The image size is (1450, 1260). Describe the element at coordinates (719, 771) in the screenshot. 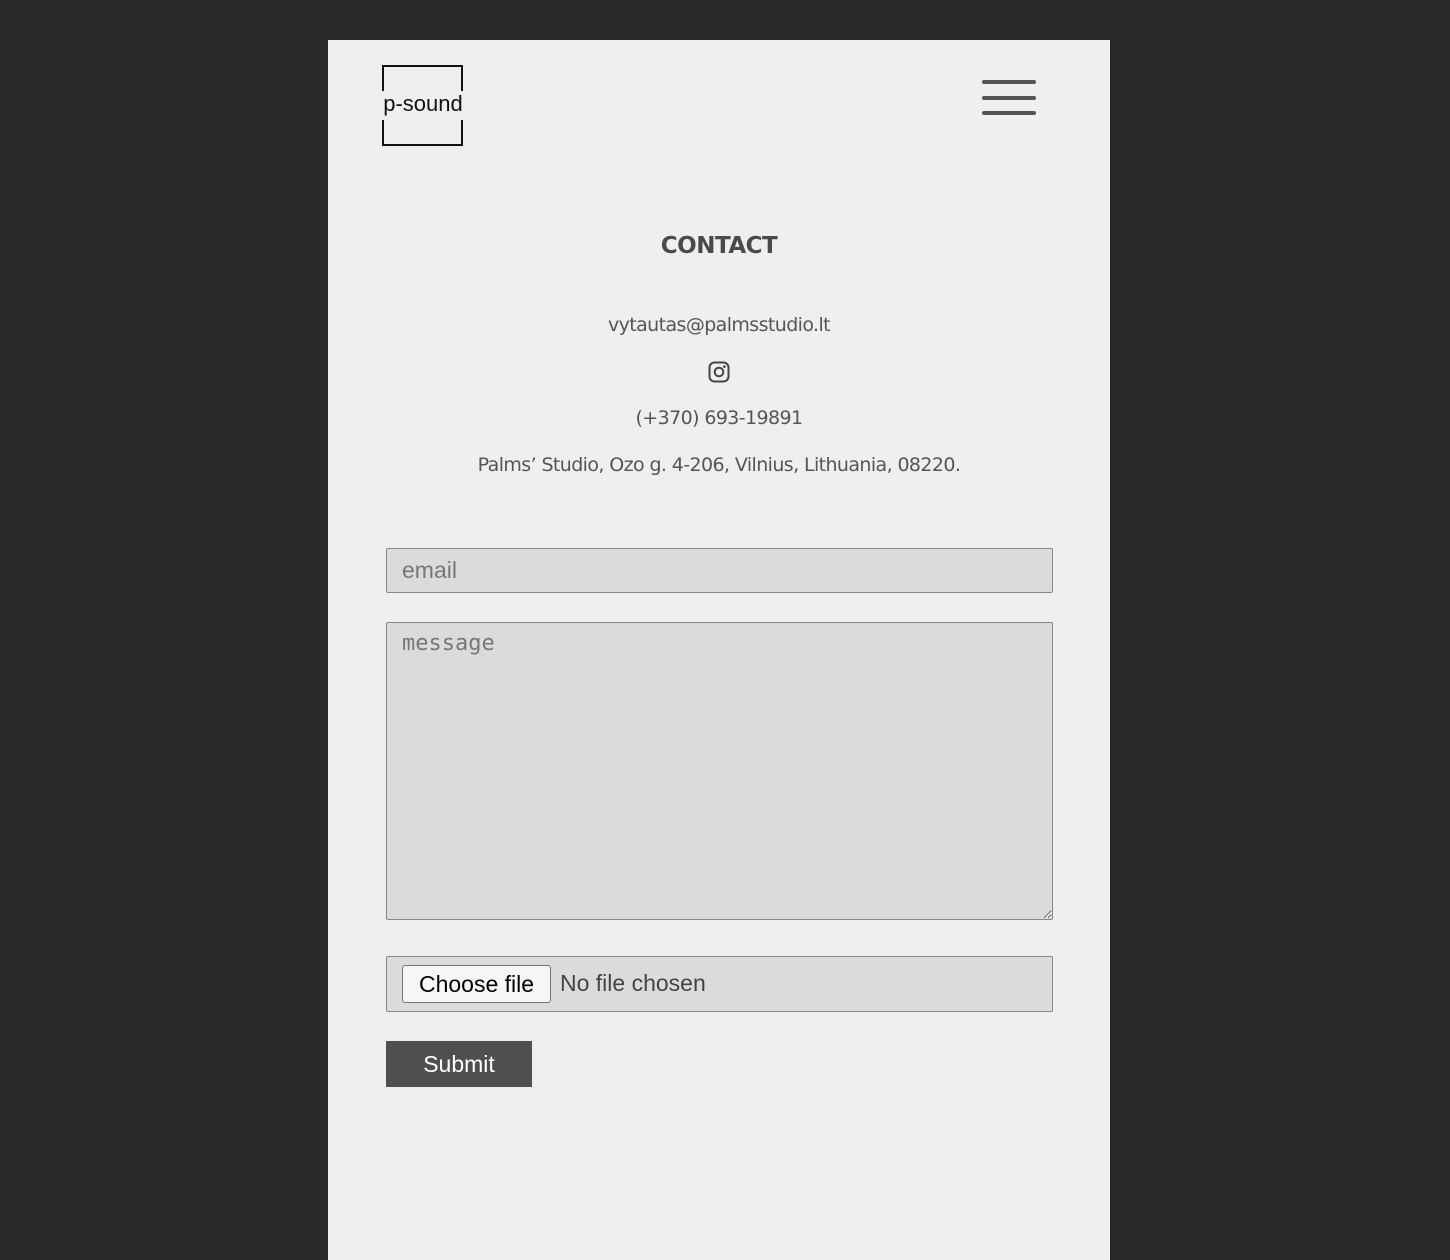

I see `message-field` at that location.